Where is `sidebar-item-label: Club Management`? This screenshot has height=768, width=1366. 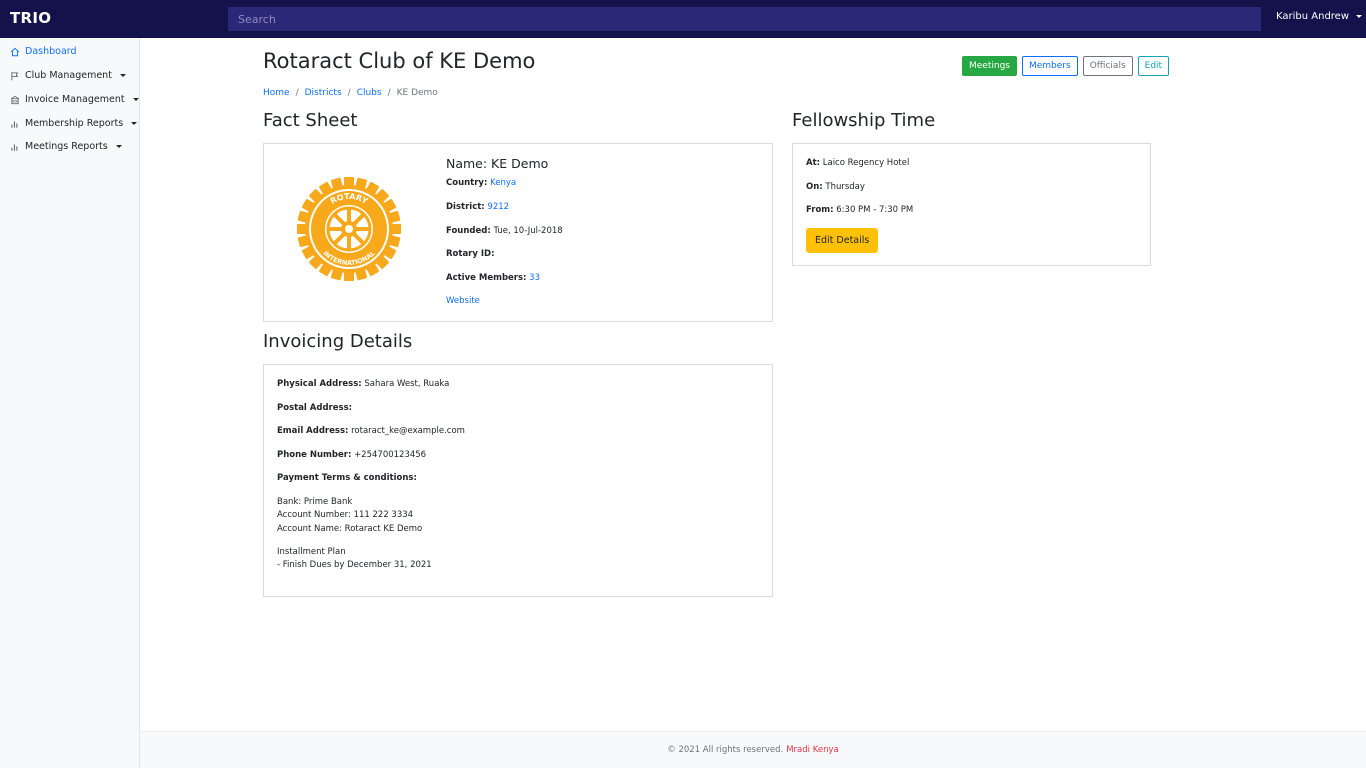 sidebar-item-label: Club Management is located at coordinates (68, 75).